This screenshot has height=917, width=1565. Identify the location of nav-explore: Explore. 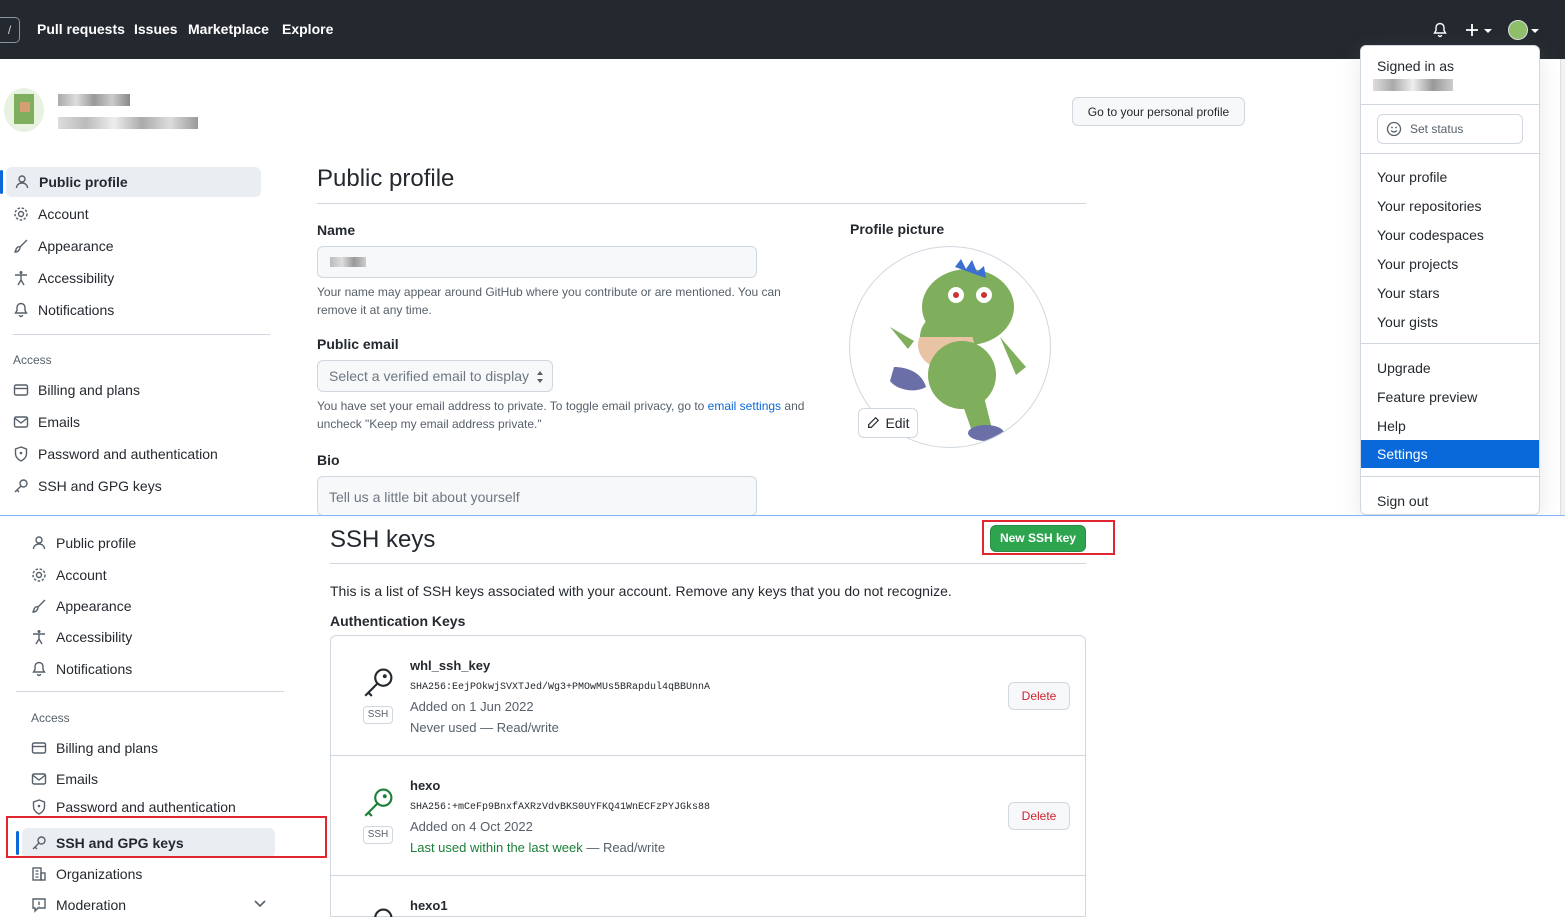
(307, 29).